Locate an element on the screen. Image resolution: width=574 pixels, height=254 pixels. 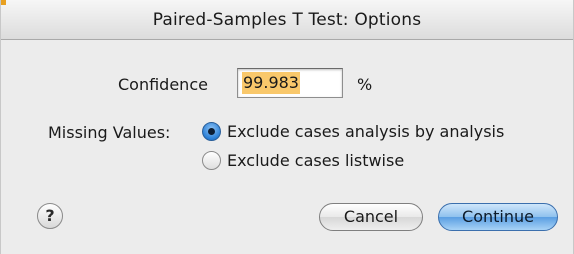
missing-values-label: Missing Values: is located at coordinates (109, 132).